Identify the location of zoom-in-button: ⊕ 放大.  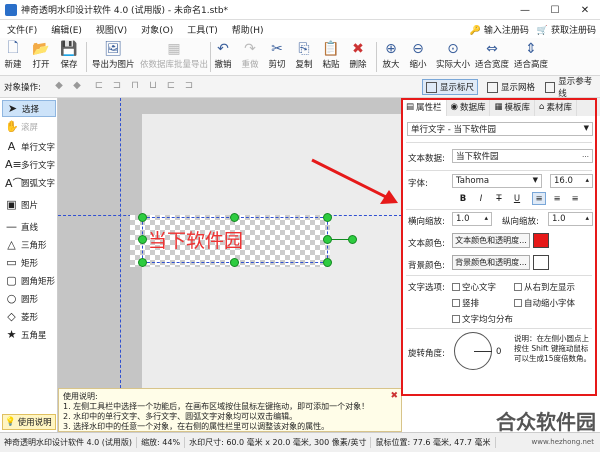
(391, 57).